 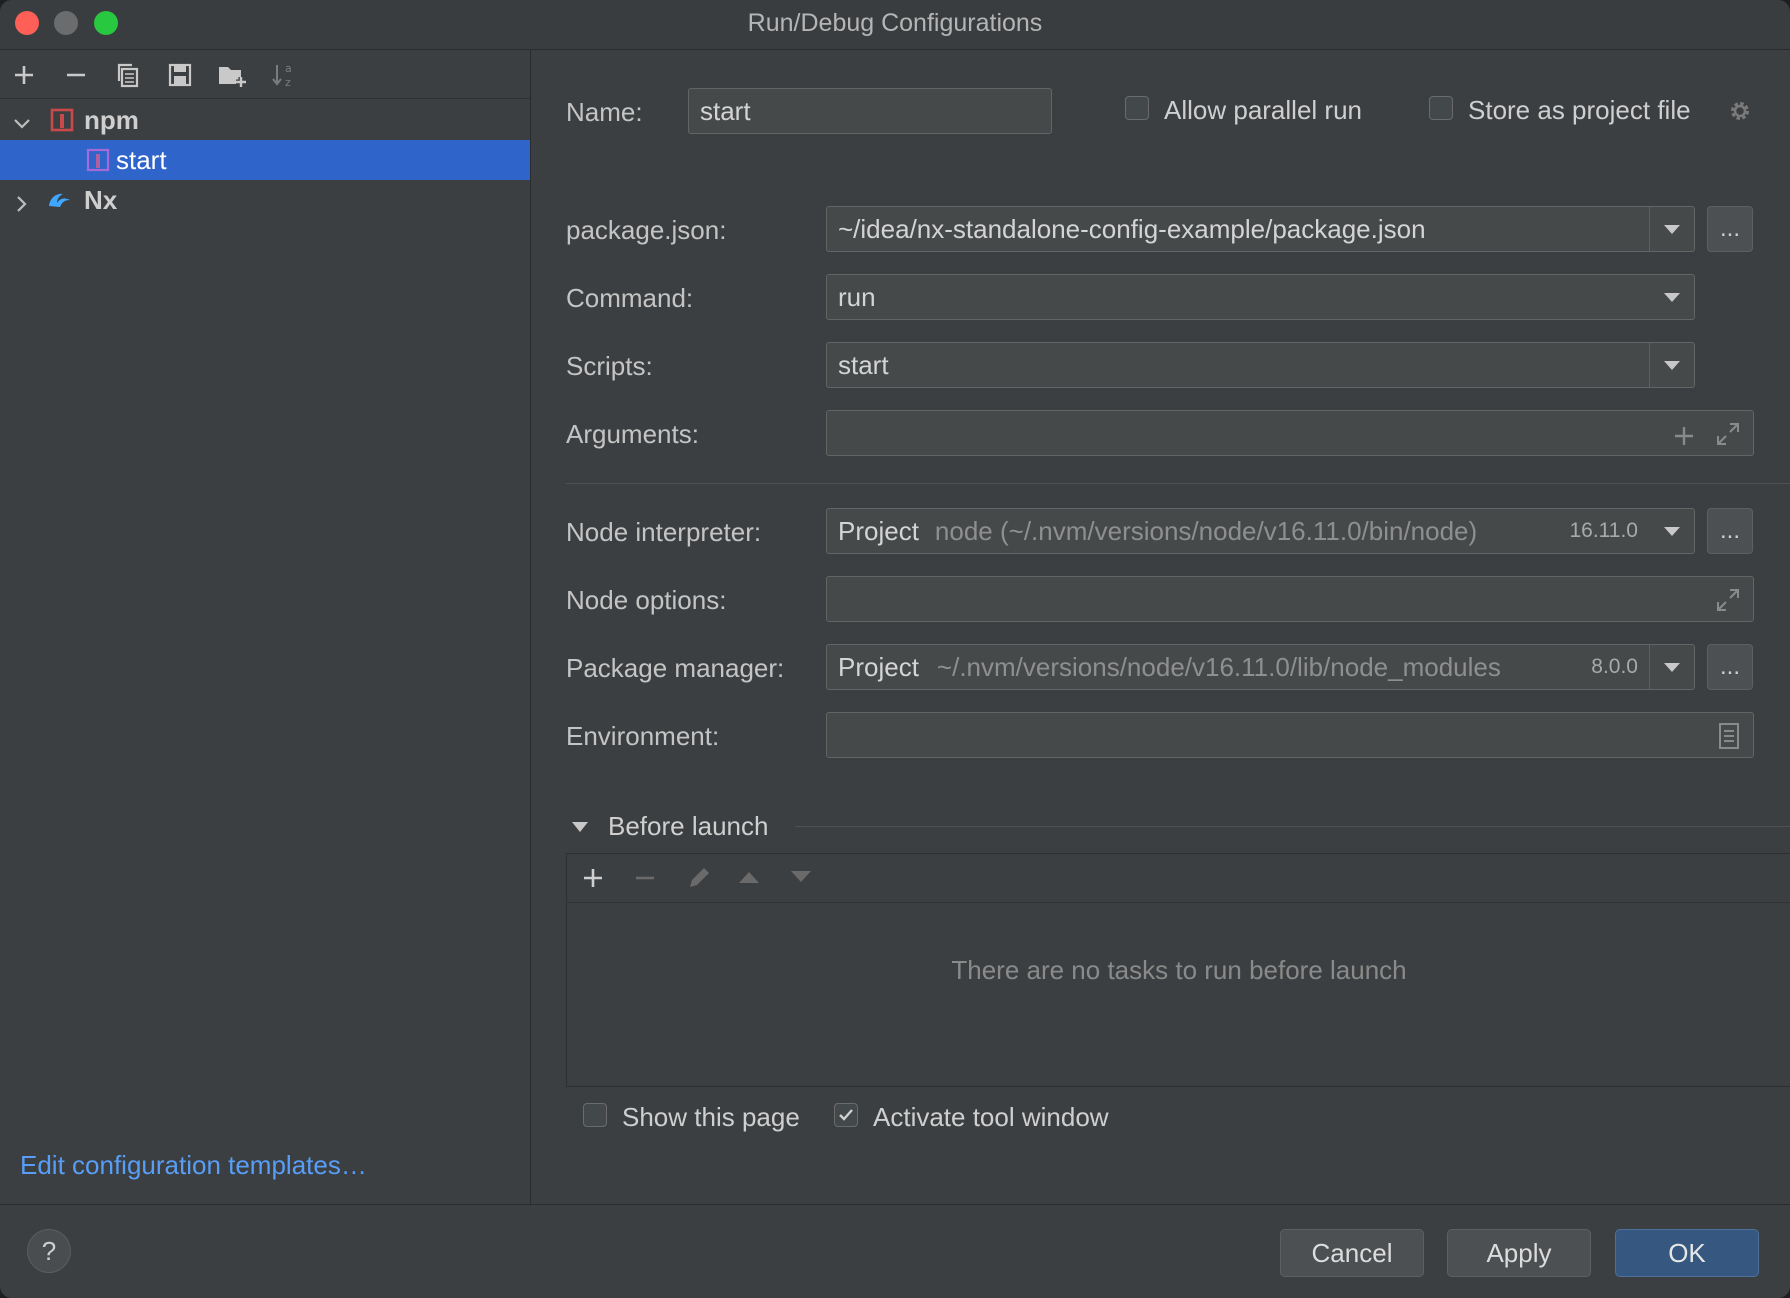 I want to click on chevron-right-icon, so click(x=22, y=205).